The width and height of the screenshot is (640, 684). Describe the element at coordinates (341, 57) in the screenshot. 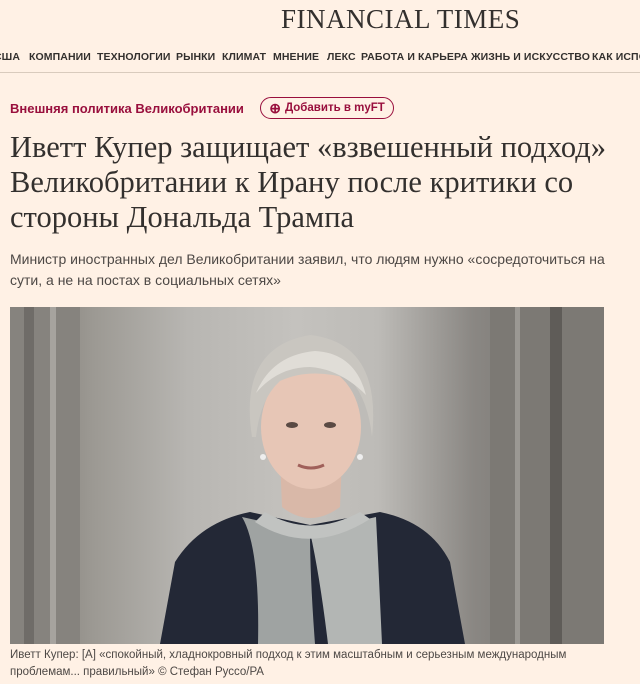

I see `nav-item-lex: ЛЕКС` at that location.